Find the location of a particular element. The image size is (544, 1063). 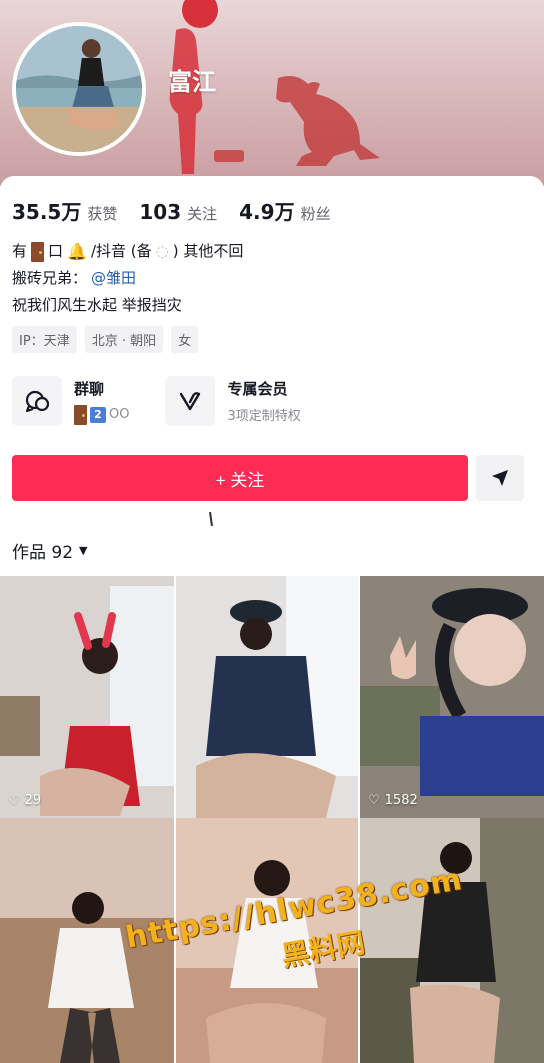

bio-line-1: 有 口 🔔 /抖音 (备 ◌ ) 其他不回 is located at coordinates (127, 251).